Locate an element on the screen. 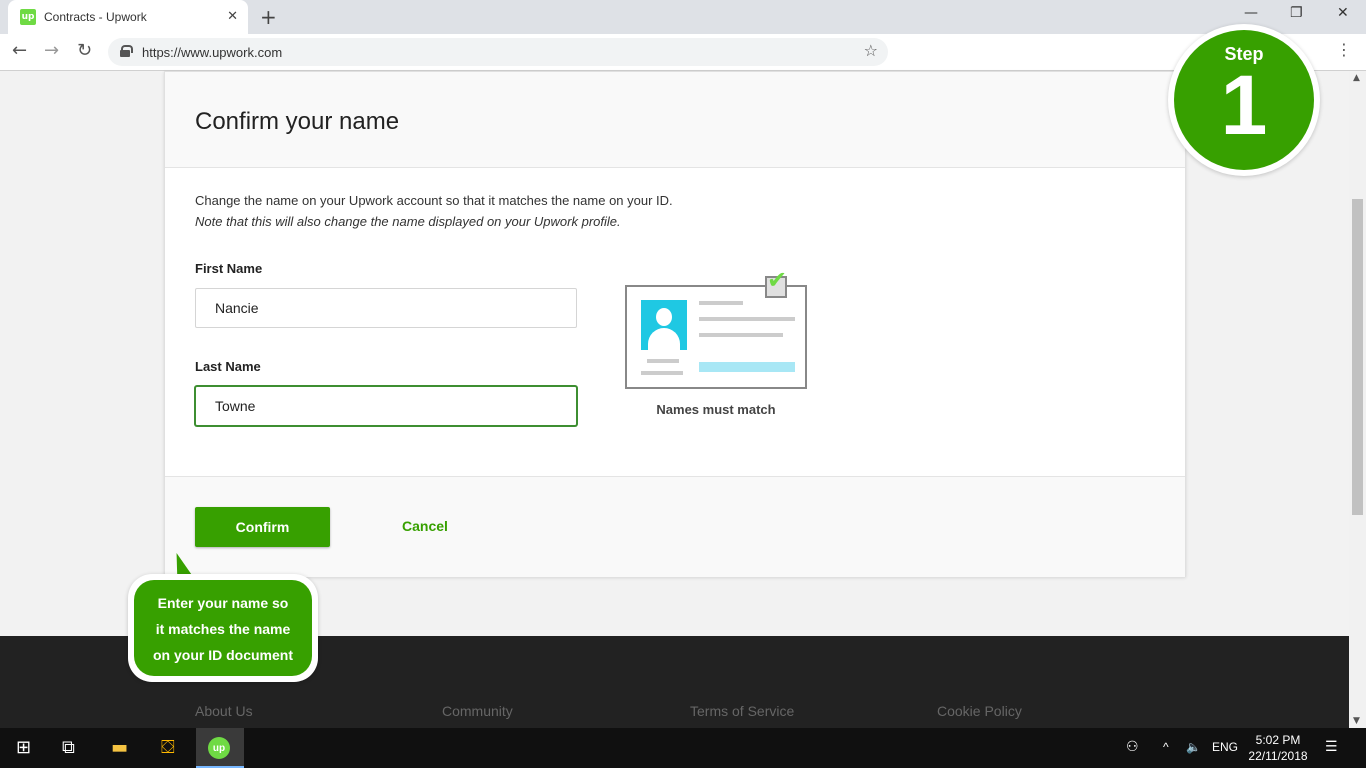 Image resolution: width=1366 pixels, height=768 pixels. illustration-caption: Names must match is located at coordinates (716, 409).